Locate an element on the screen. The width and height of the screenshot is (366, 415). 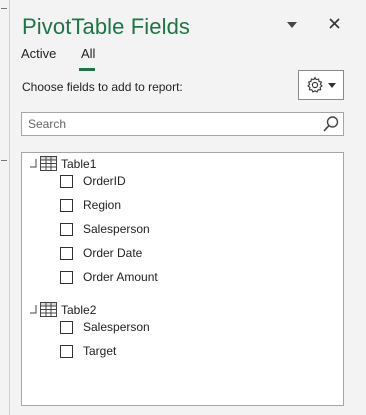
field-label: Region is located at coordinates (102, 205).